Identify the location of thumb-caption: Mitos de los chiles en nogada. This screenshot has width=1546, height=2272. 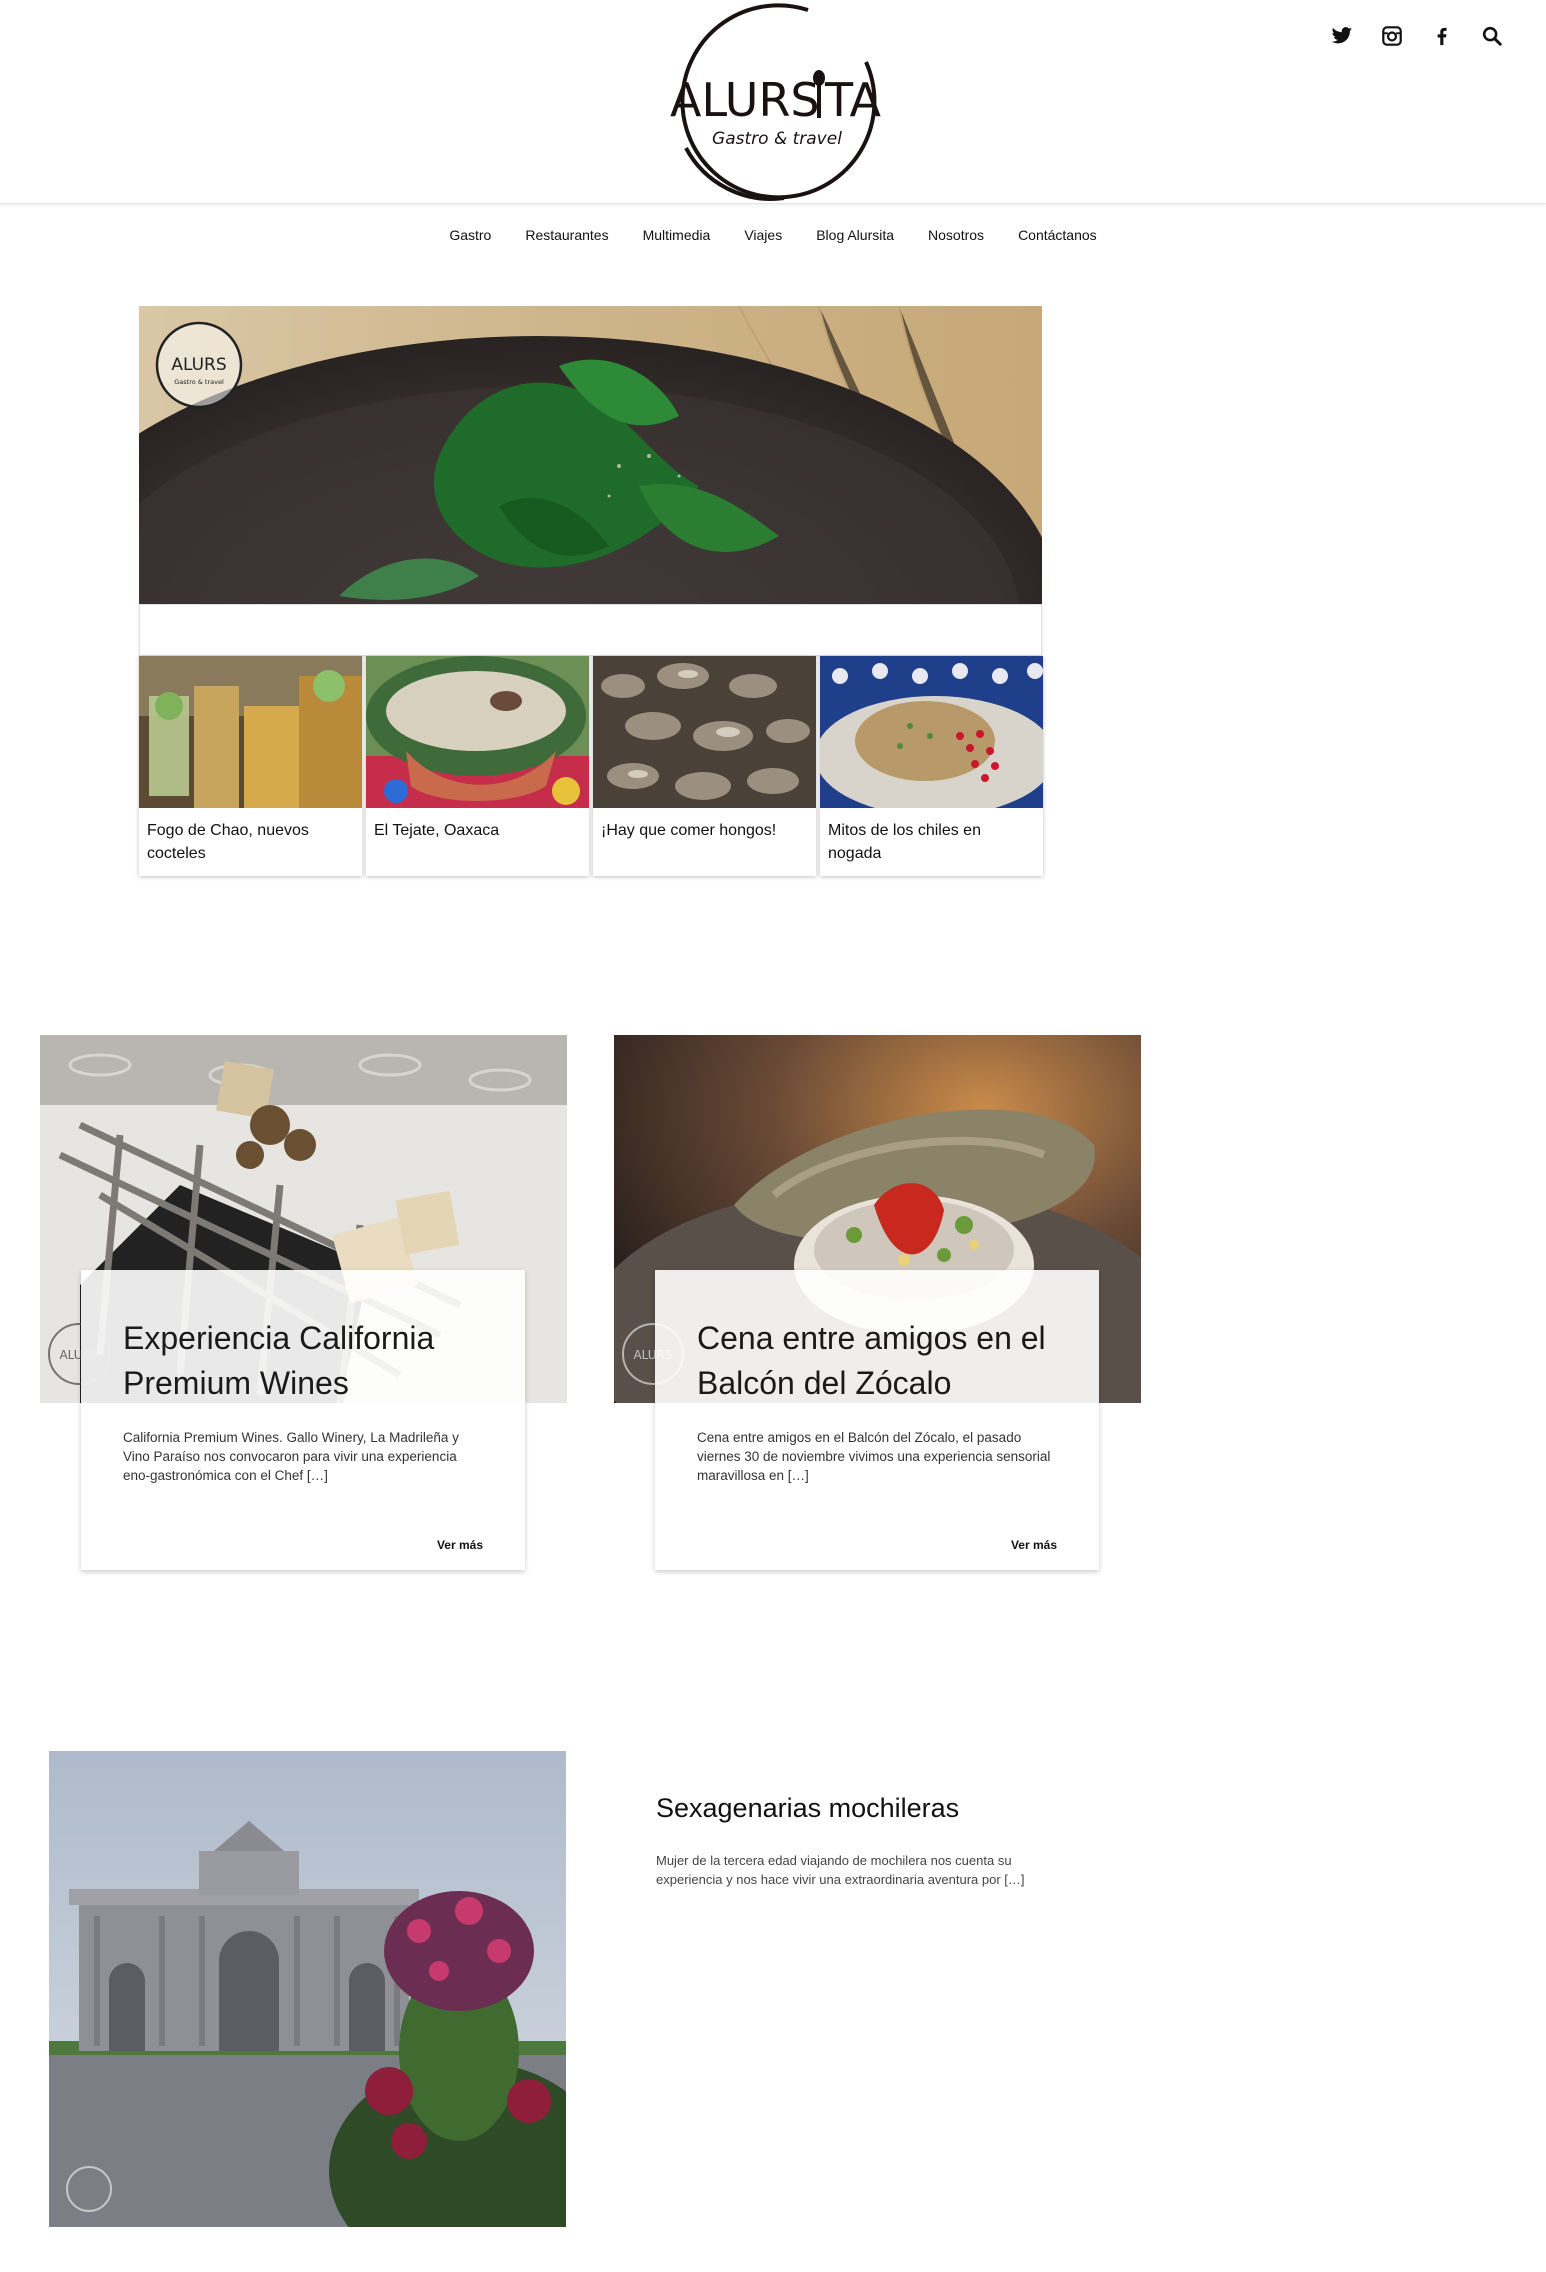
(904, 842).